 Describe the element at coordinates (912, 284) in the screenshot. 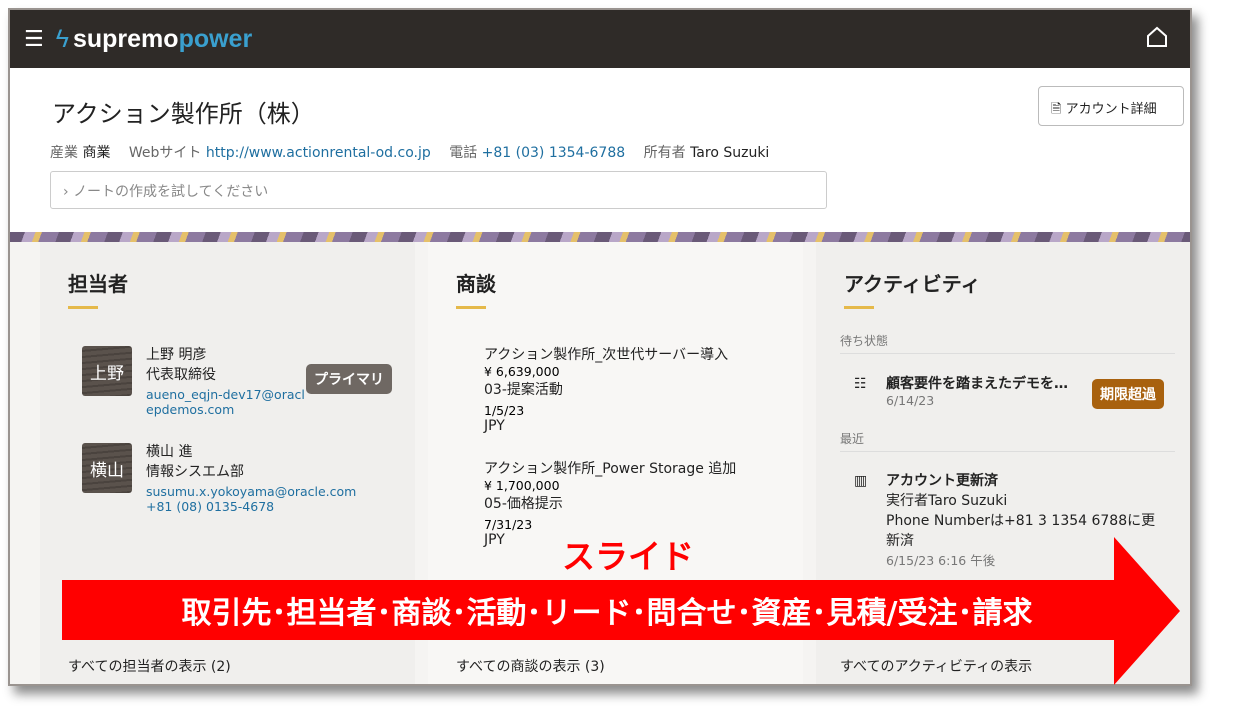

I see `card-title: アクティビティ` at that location.